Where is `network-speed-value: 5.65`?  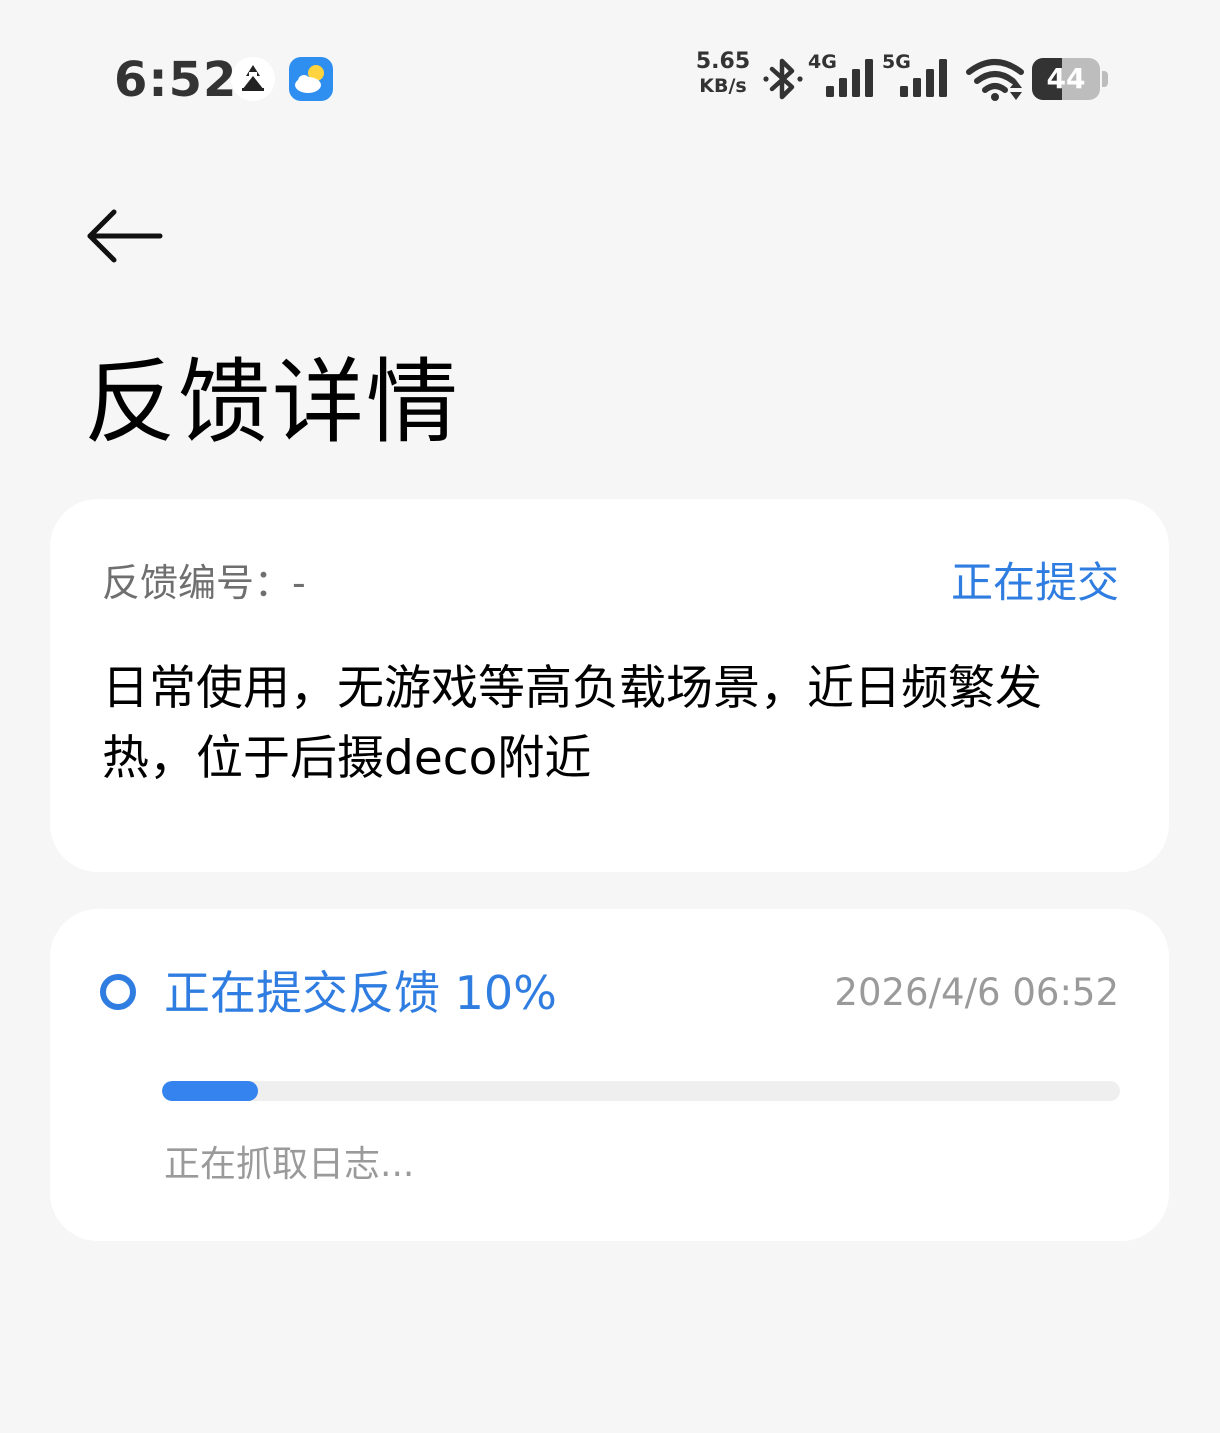 network-speed-value: 5.65 is located at coordinates (723, 61).